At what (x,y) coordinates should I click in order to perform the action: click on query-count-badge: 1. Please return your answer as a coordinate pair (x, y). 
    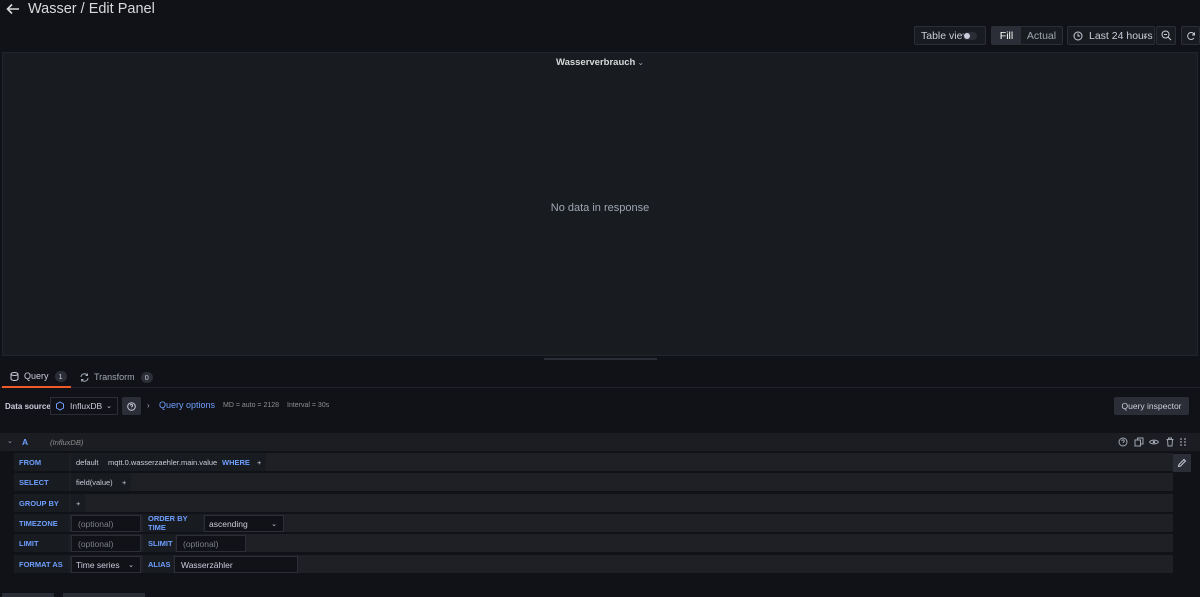
    Looking at the image, I should click on (60, 376).